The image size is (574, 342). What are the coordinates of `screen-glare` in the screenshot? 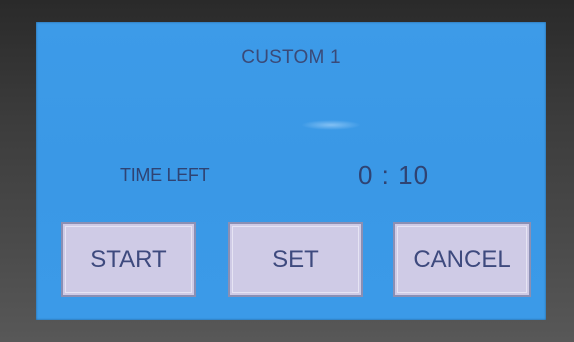 It's located at (331, 125).